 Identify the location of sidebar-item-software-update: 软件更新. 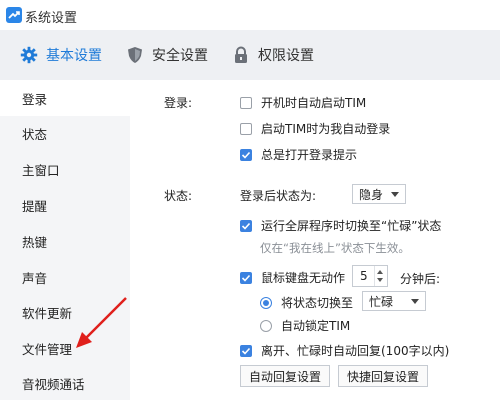
(65, 312).